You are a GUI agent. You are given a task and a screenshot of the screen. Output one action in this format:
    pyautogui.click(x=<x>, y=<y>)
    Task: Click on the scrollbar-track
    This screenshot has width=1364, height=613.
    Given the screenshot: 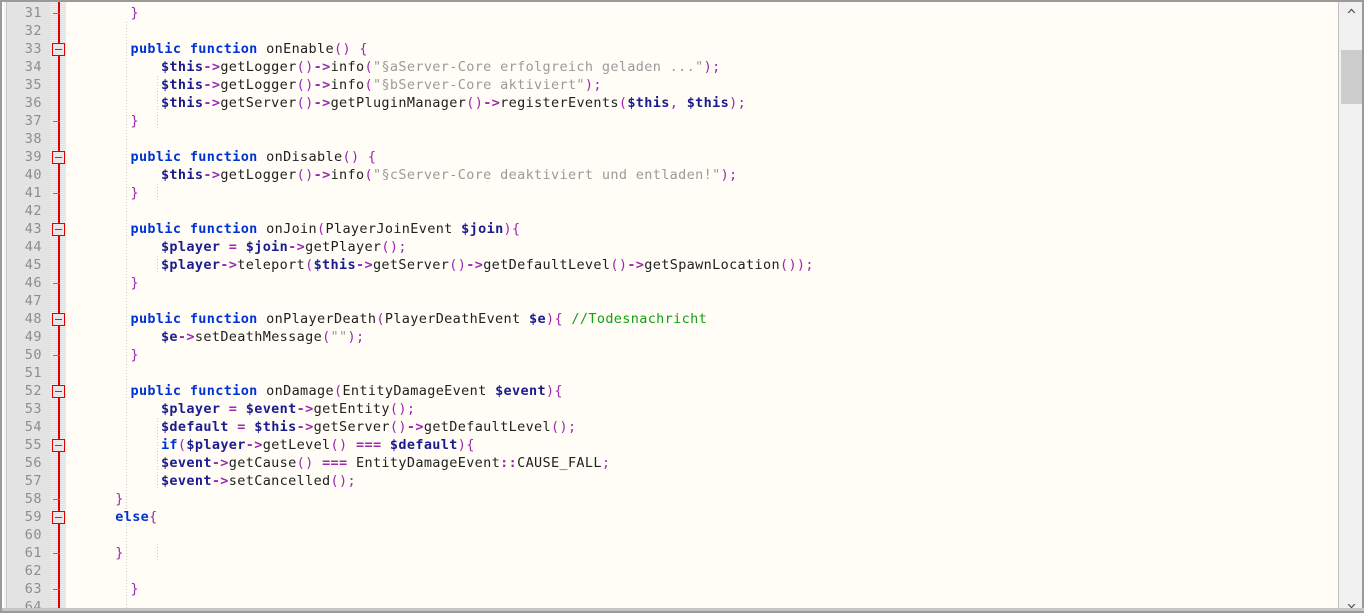 What is the action you would take?
    pyautogui.click(x=1351, y=308)
    